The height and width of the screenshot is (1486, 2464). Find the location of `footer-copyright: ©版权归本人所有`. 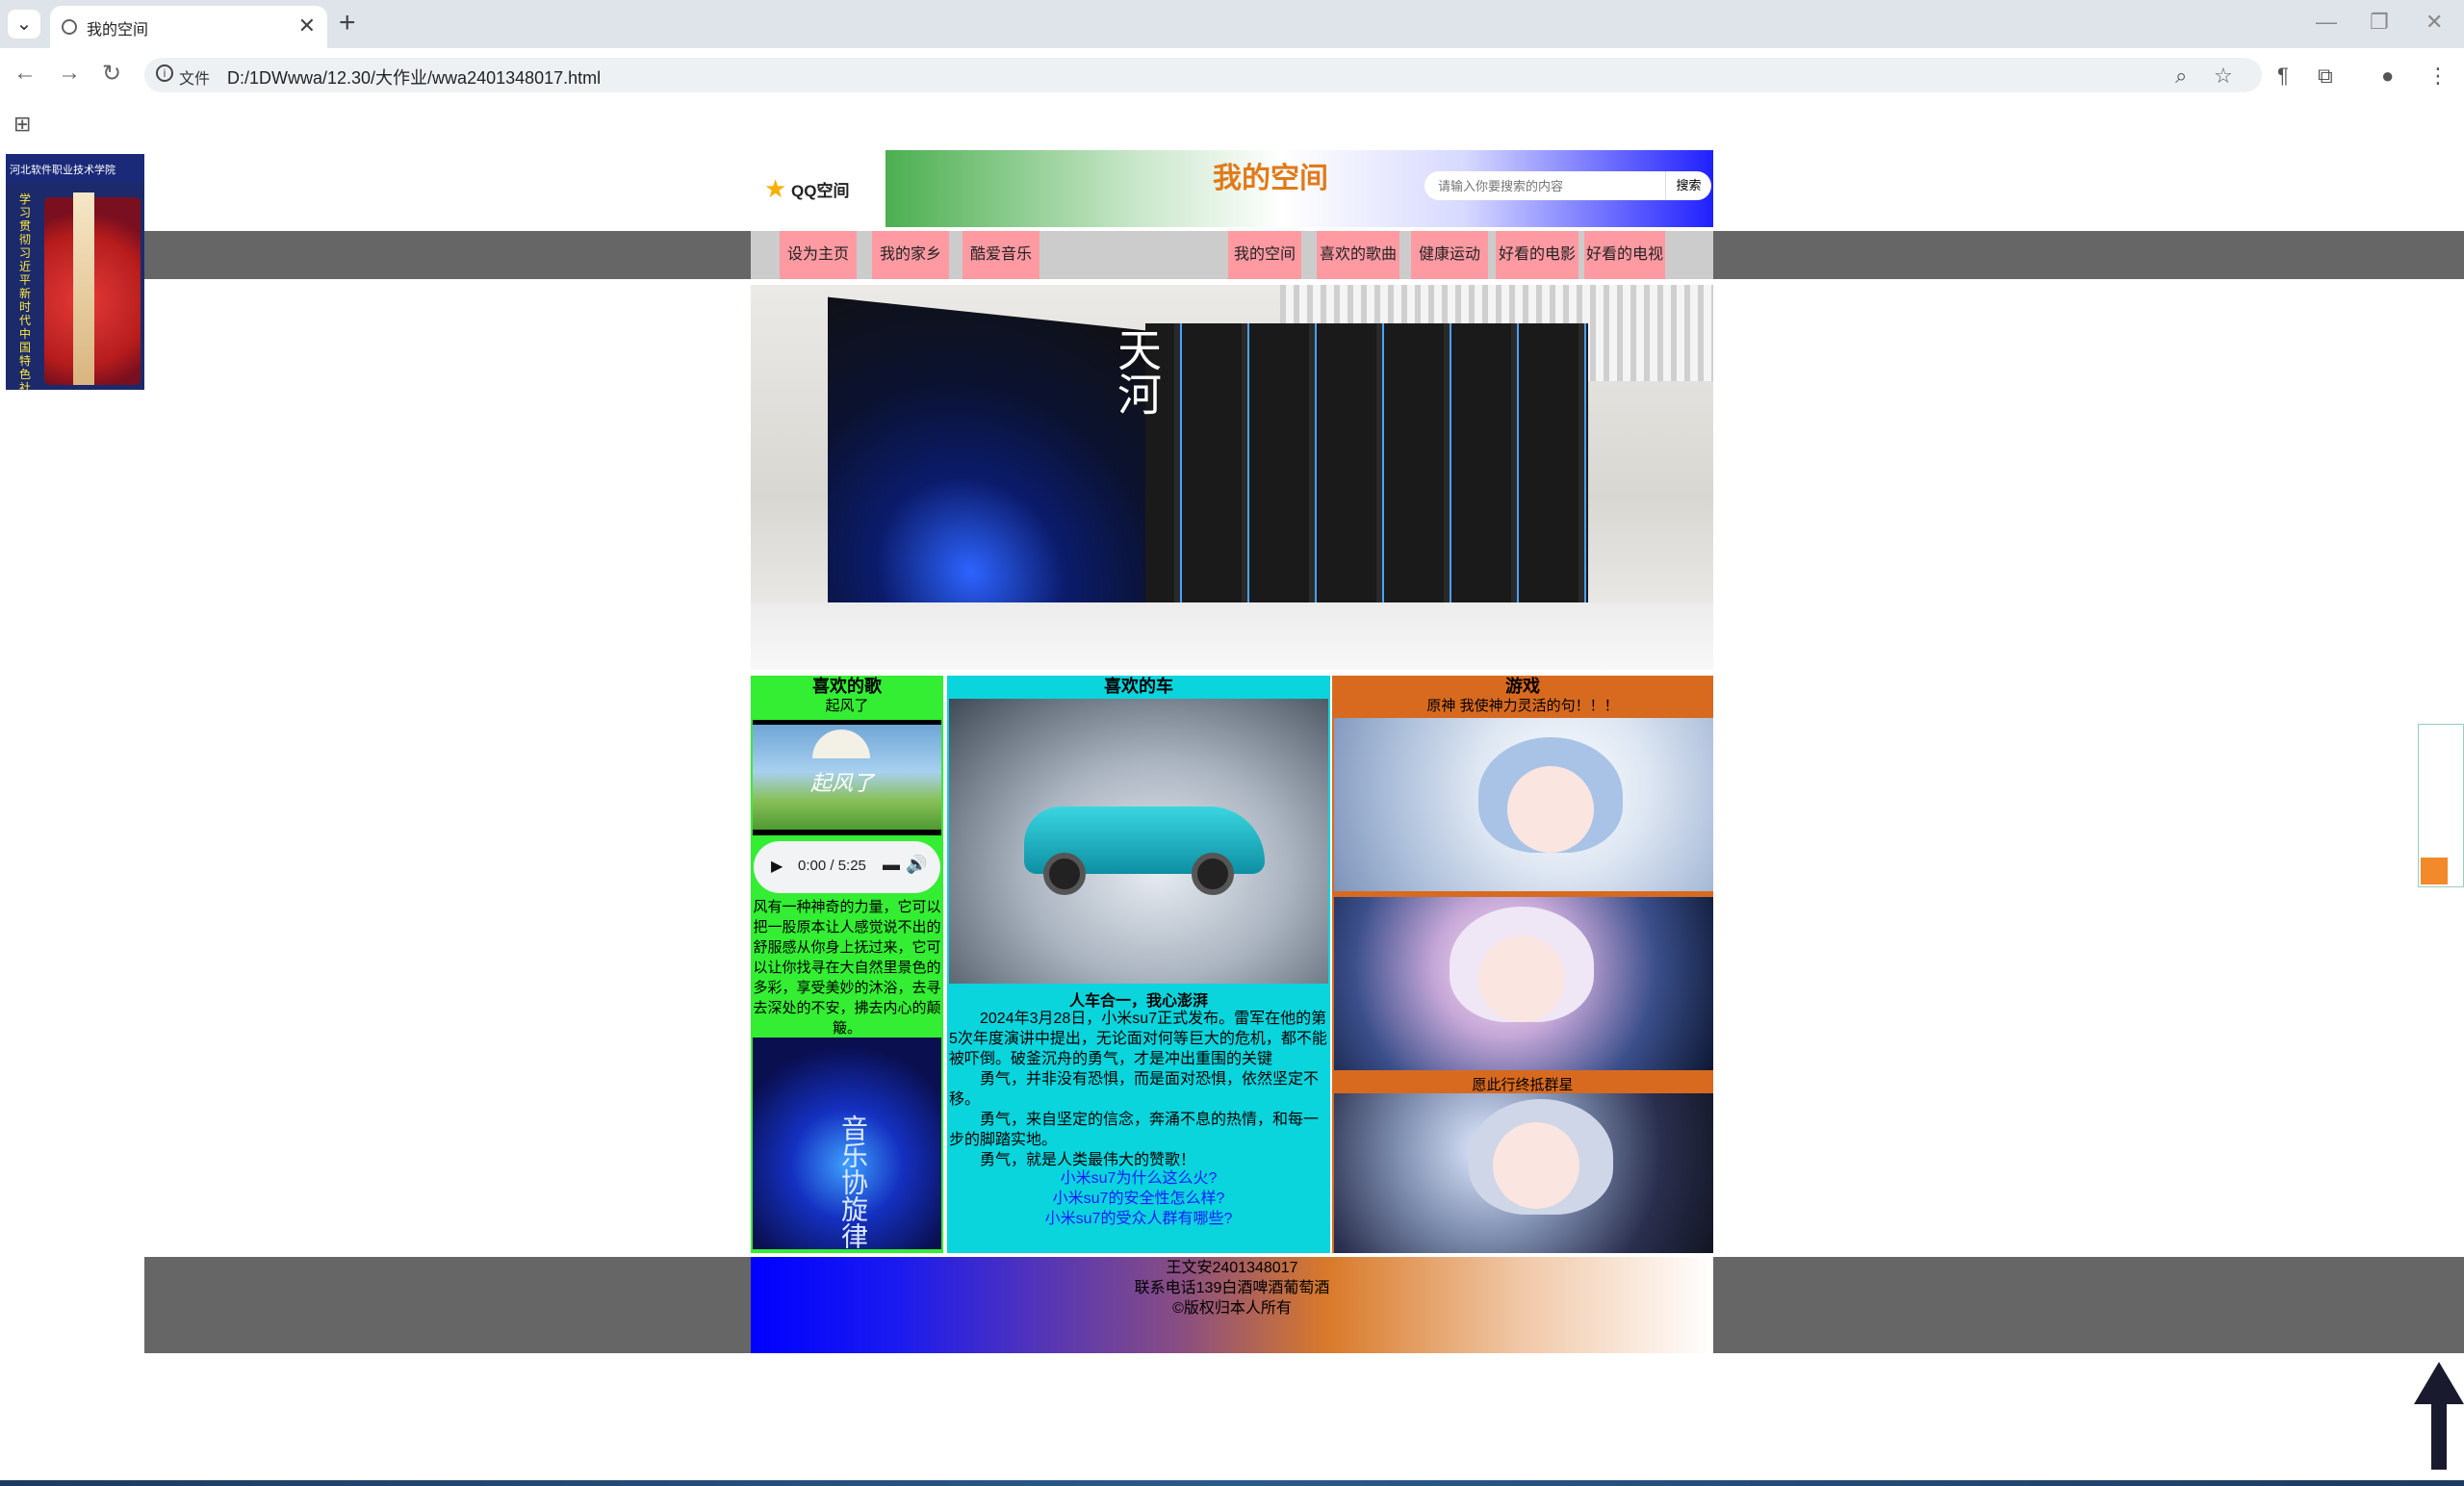

footer-copyright: ©版权归本人所有 is located at coordinates (1232, 1309).